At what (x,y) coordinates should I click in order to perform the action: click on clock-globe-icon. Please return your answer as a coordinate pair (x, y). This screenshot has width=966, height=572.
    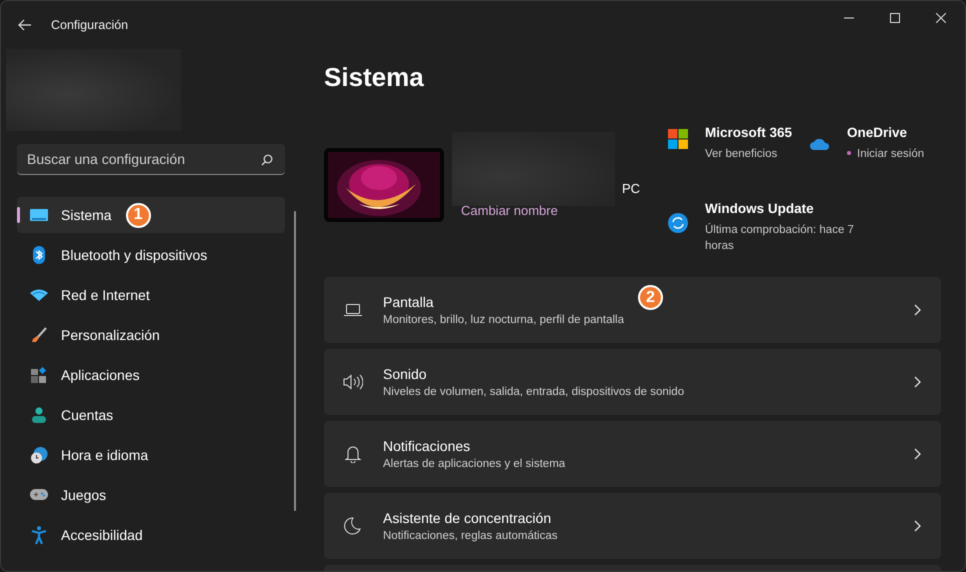
    Looking at the image, I should click on (39, 455).